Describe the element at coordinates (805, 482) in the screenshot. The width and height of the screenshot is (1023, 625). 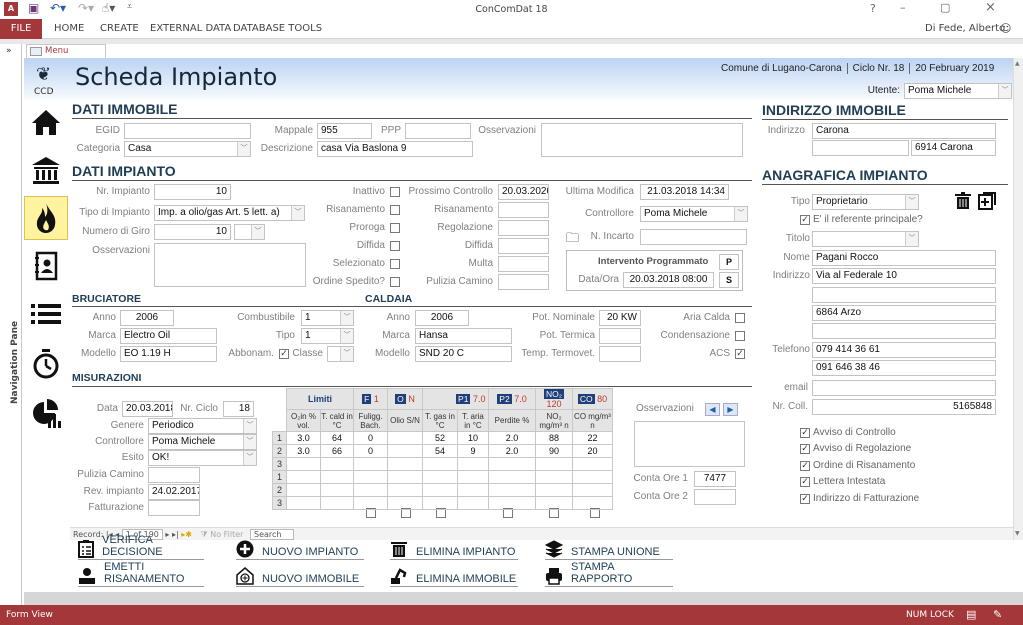
I see `lettera-intestata-checkbox: ✓` at that location.